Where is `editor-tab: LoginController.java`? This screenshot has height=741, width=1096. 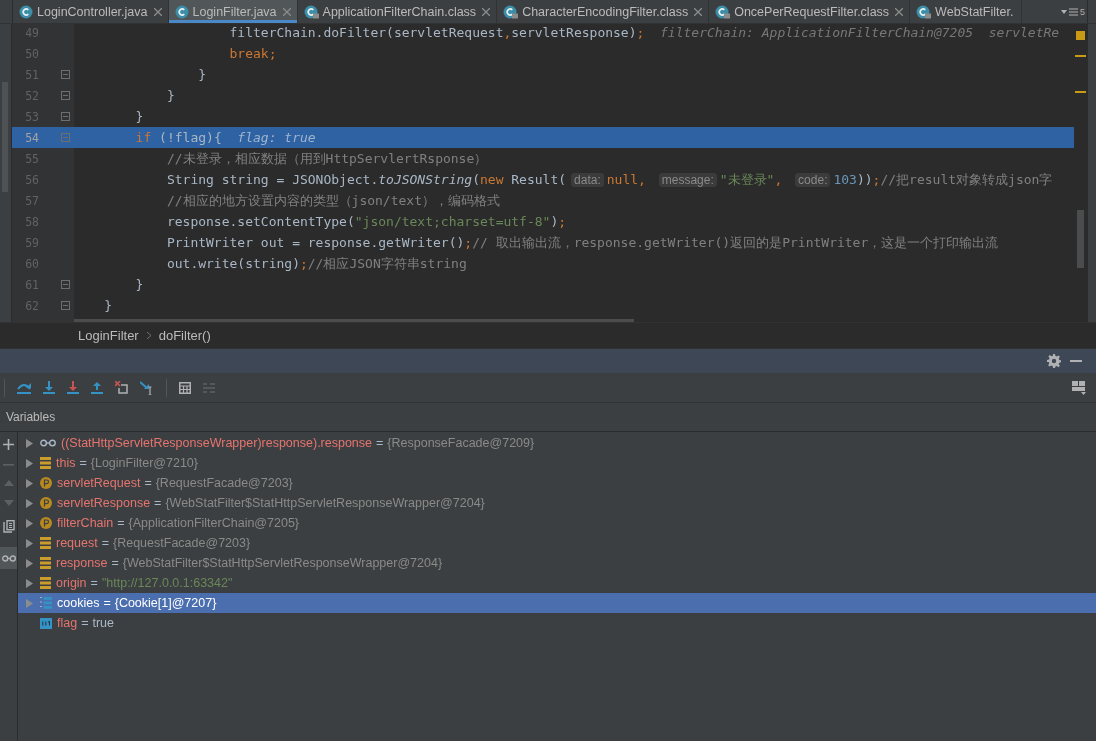 editor-tab: LoginController.java is located at coordinates (91, 11).